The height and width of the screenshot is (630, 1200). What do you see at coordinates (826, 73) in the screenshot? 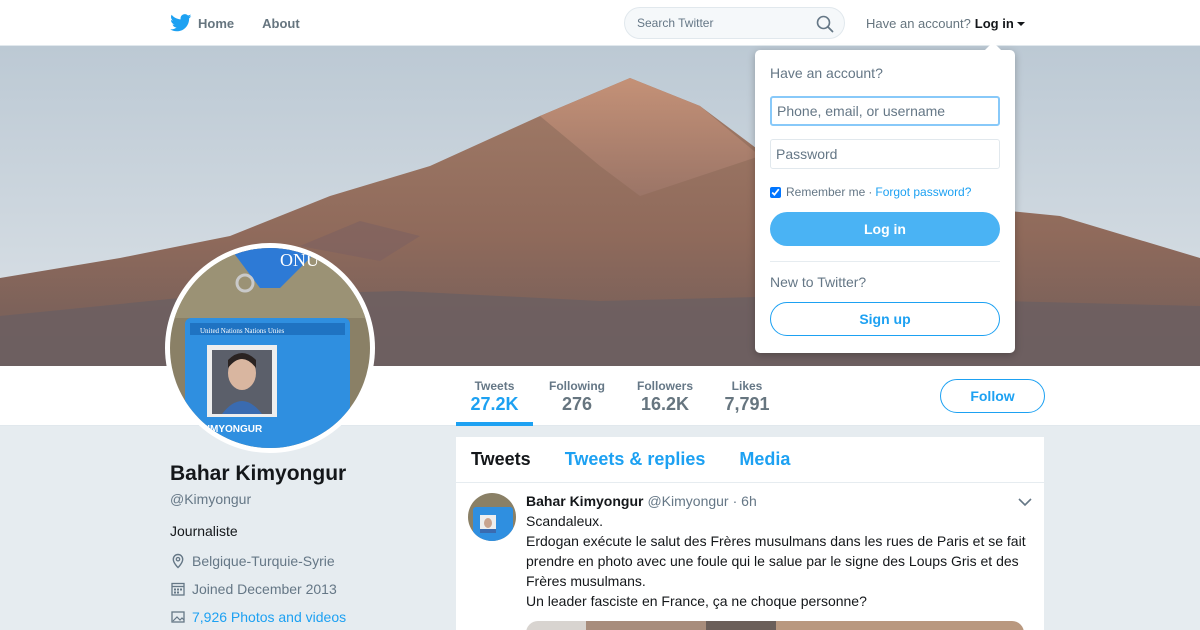
I see `dropdown-title: Have an account?` at bounding box center [826, 73].